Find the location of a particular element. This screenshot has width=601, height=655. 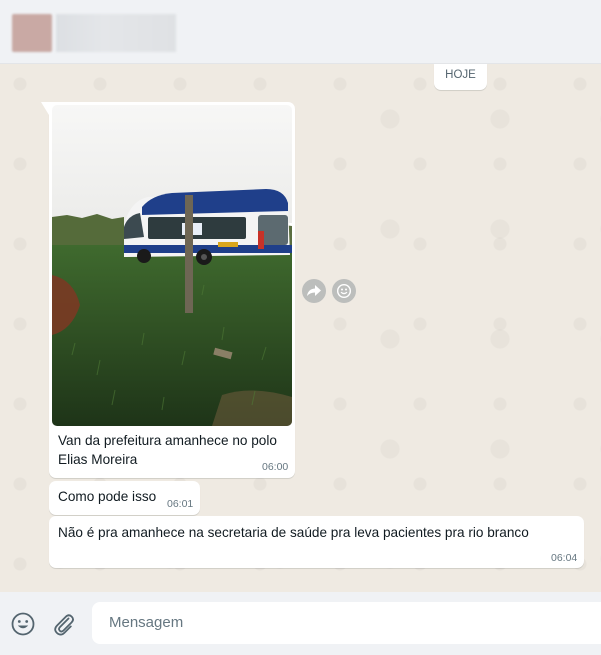

message-input: Mensagem is located at coordinates (346, 623).